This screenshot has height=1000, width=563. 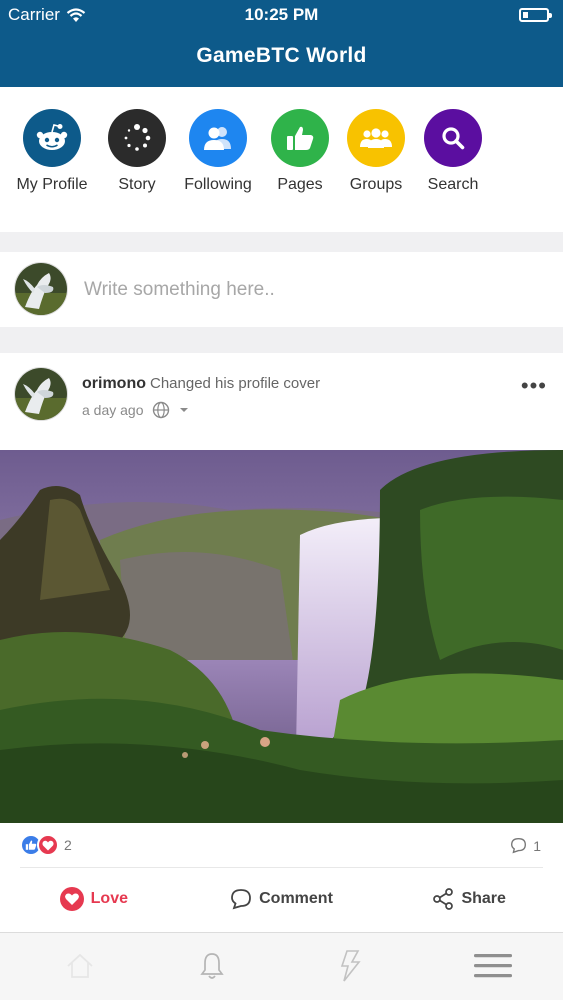 I want to click on comment-icon, so click(x=241, y=899).